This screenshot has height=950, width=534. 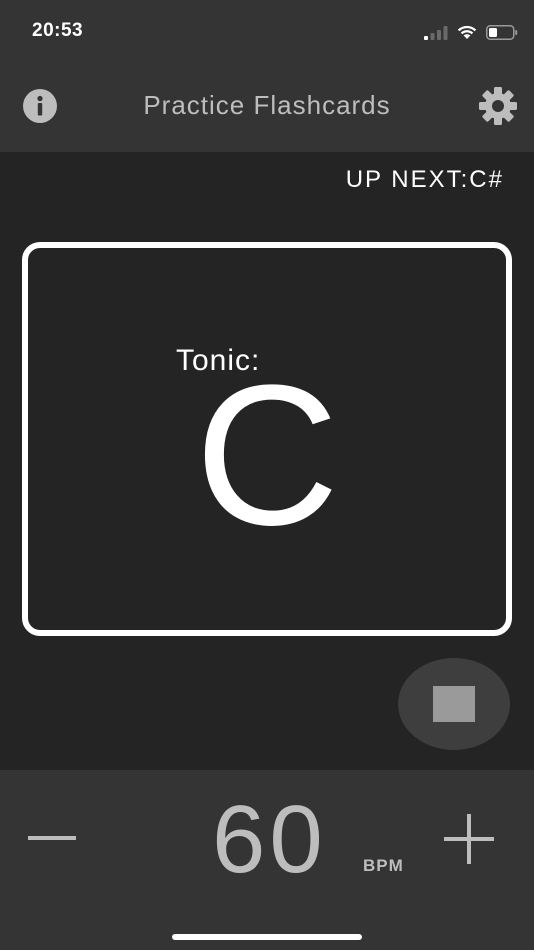 I want to click on increase-tempo-button, so click(x=469, y=839).